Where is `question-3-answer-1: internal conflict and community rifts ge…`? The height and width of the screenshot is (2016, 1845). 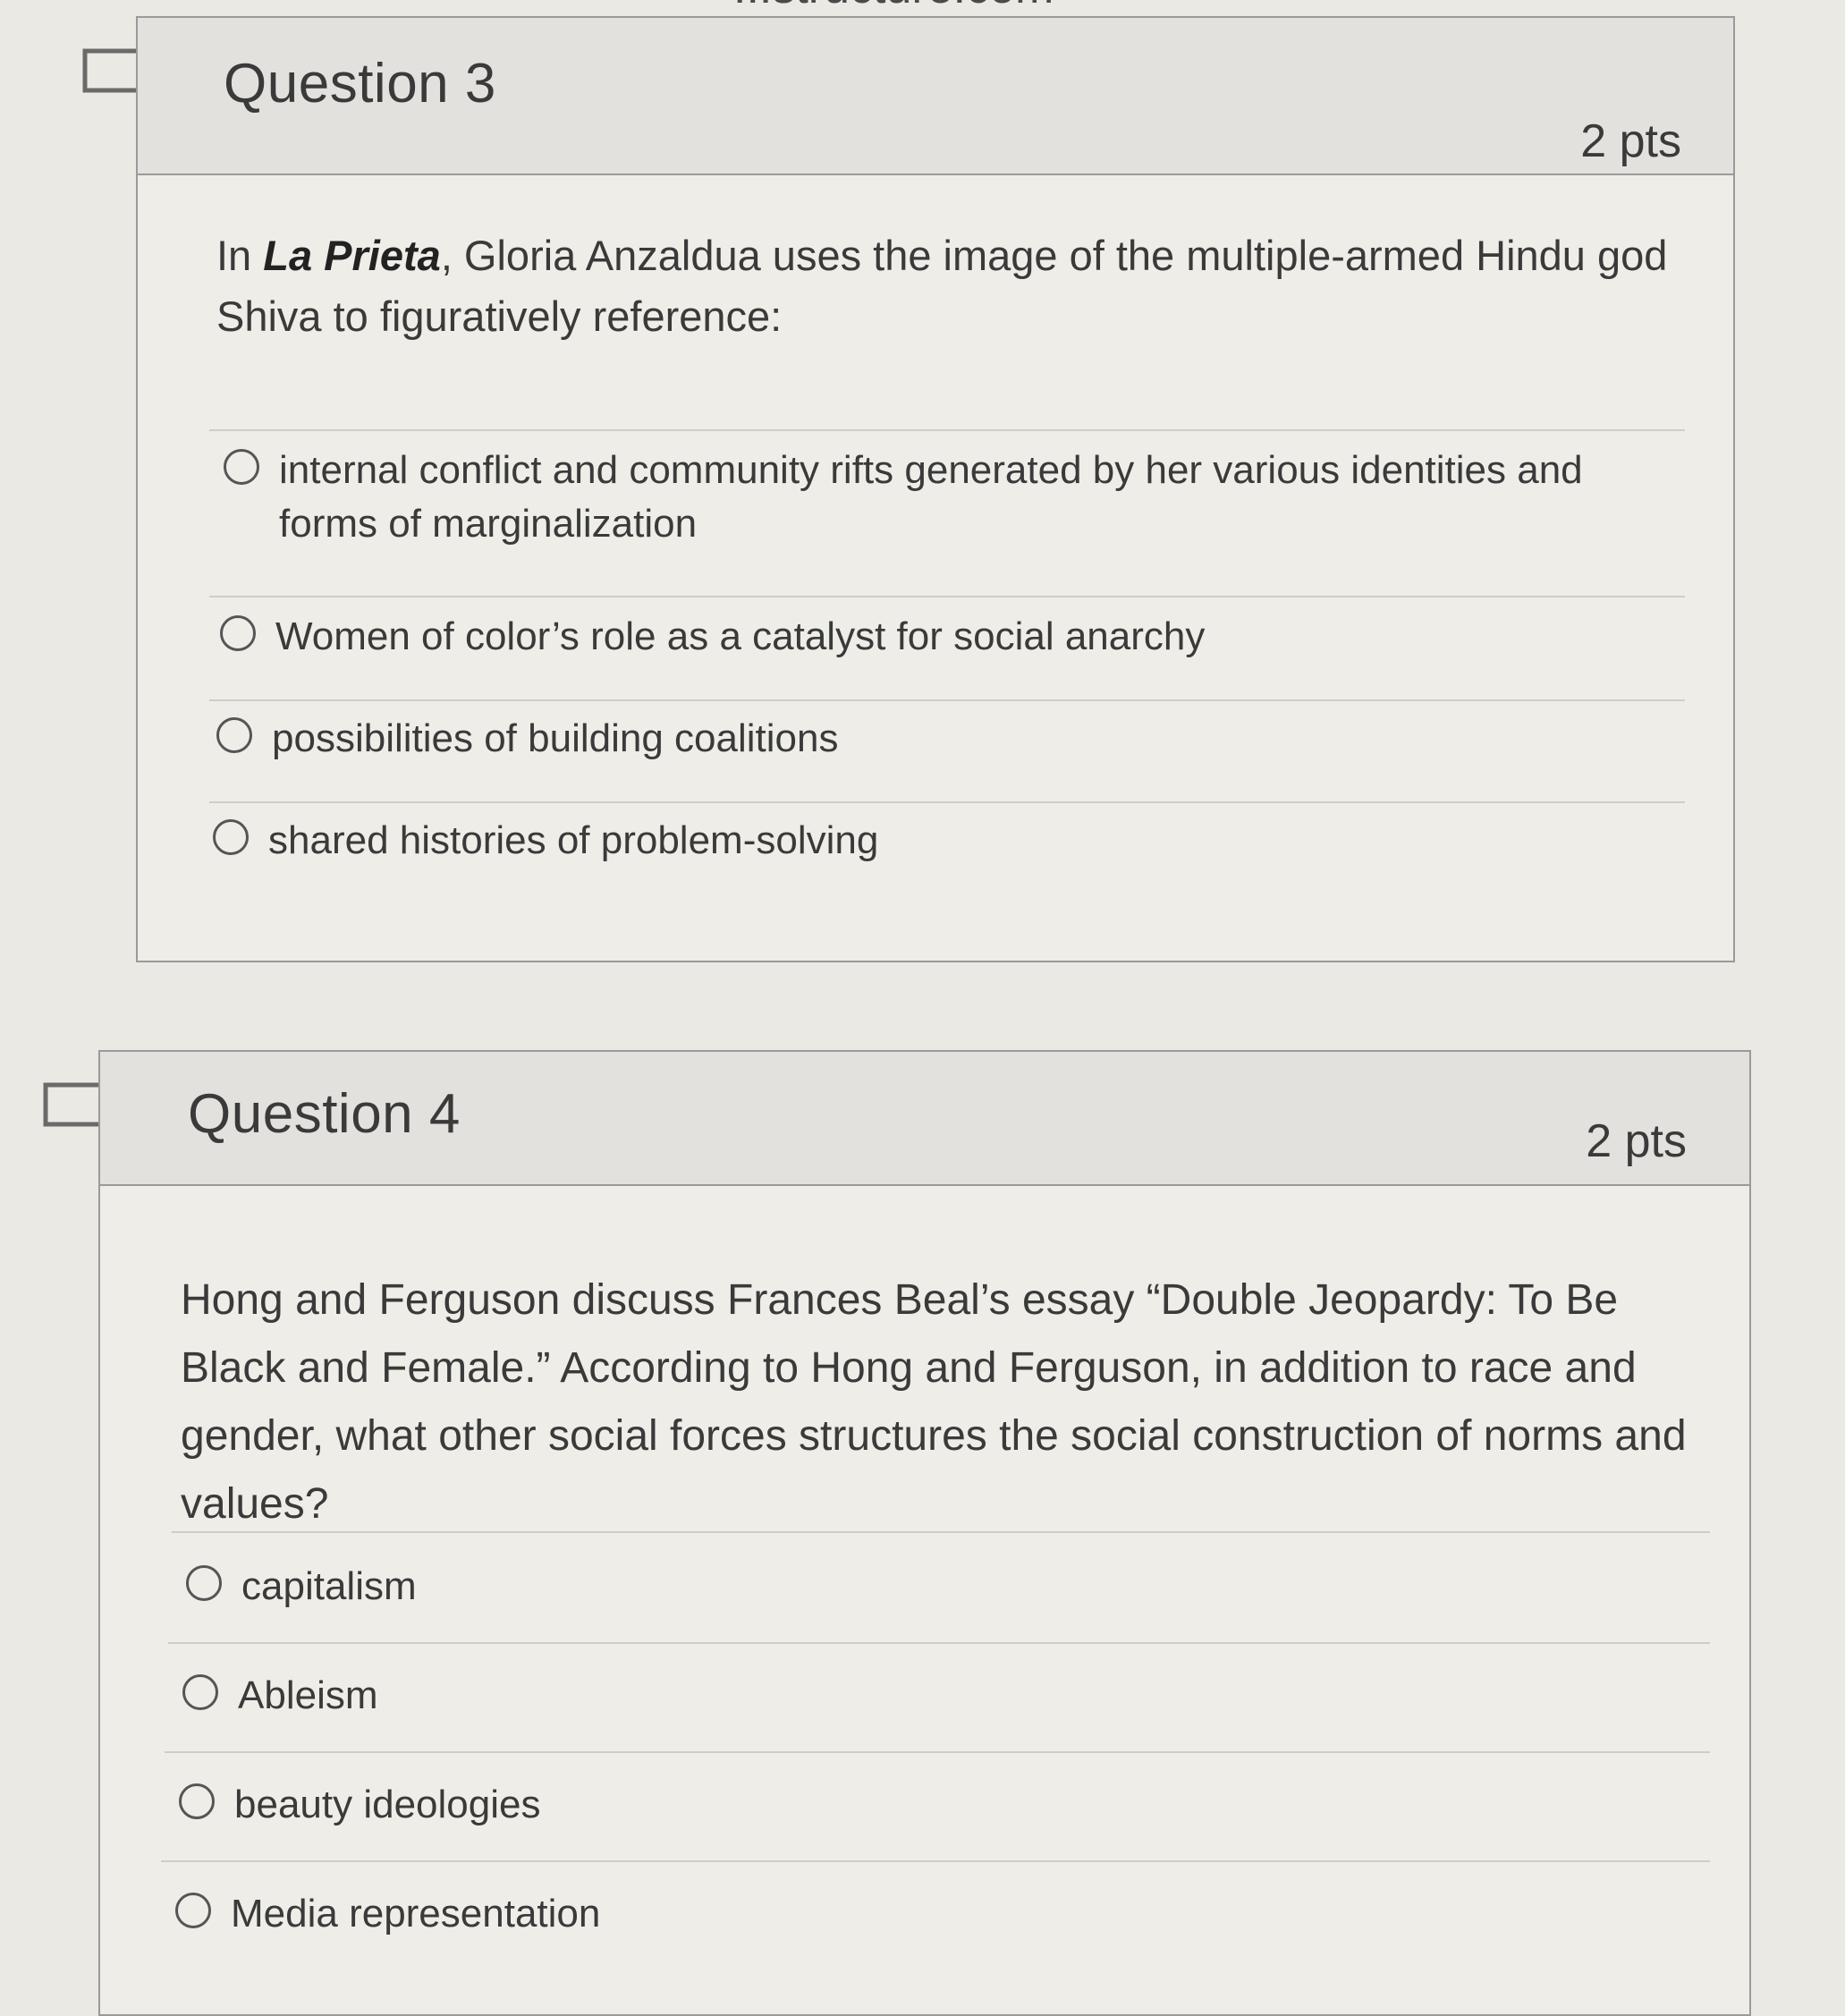 question-3-answer-1: internal conflict and community rifts ge… is located at coordinates (957, 498).